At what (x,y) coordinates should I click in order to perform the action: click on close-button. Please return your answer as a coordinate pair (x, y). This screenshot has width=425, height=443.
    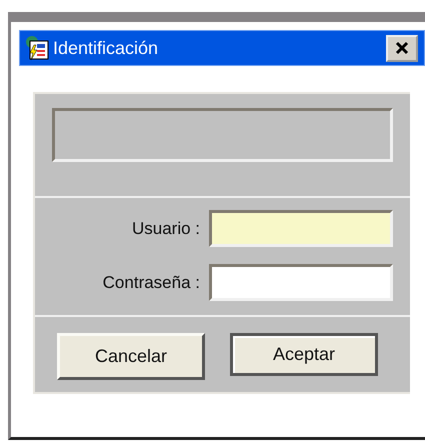
    Looking at the image, I should click on (402, 48).